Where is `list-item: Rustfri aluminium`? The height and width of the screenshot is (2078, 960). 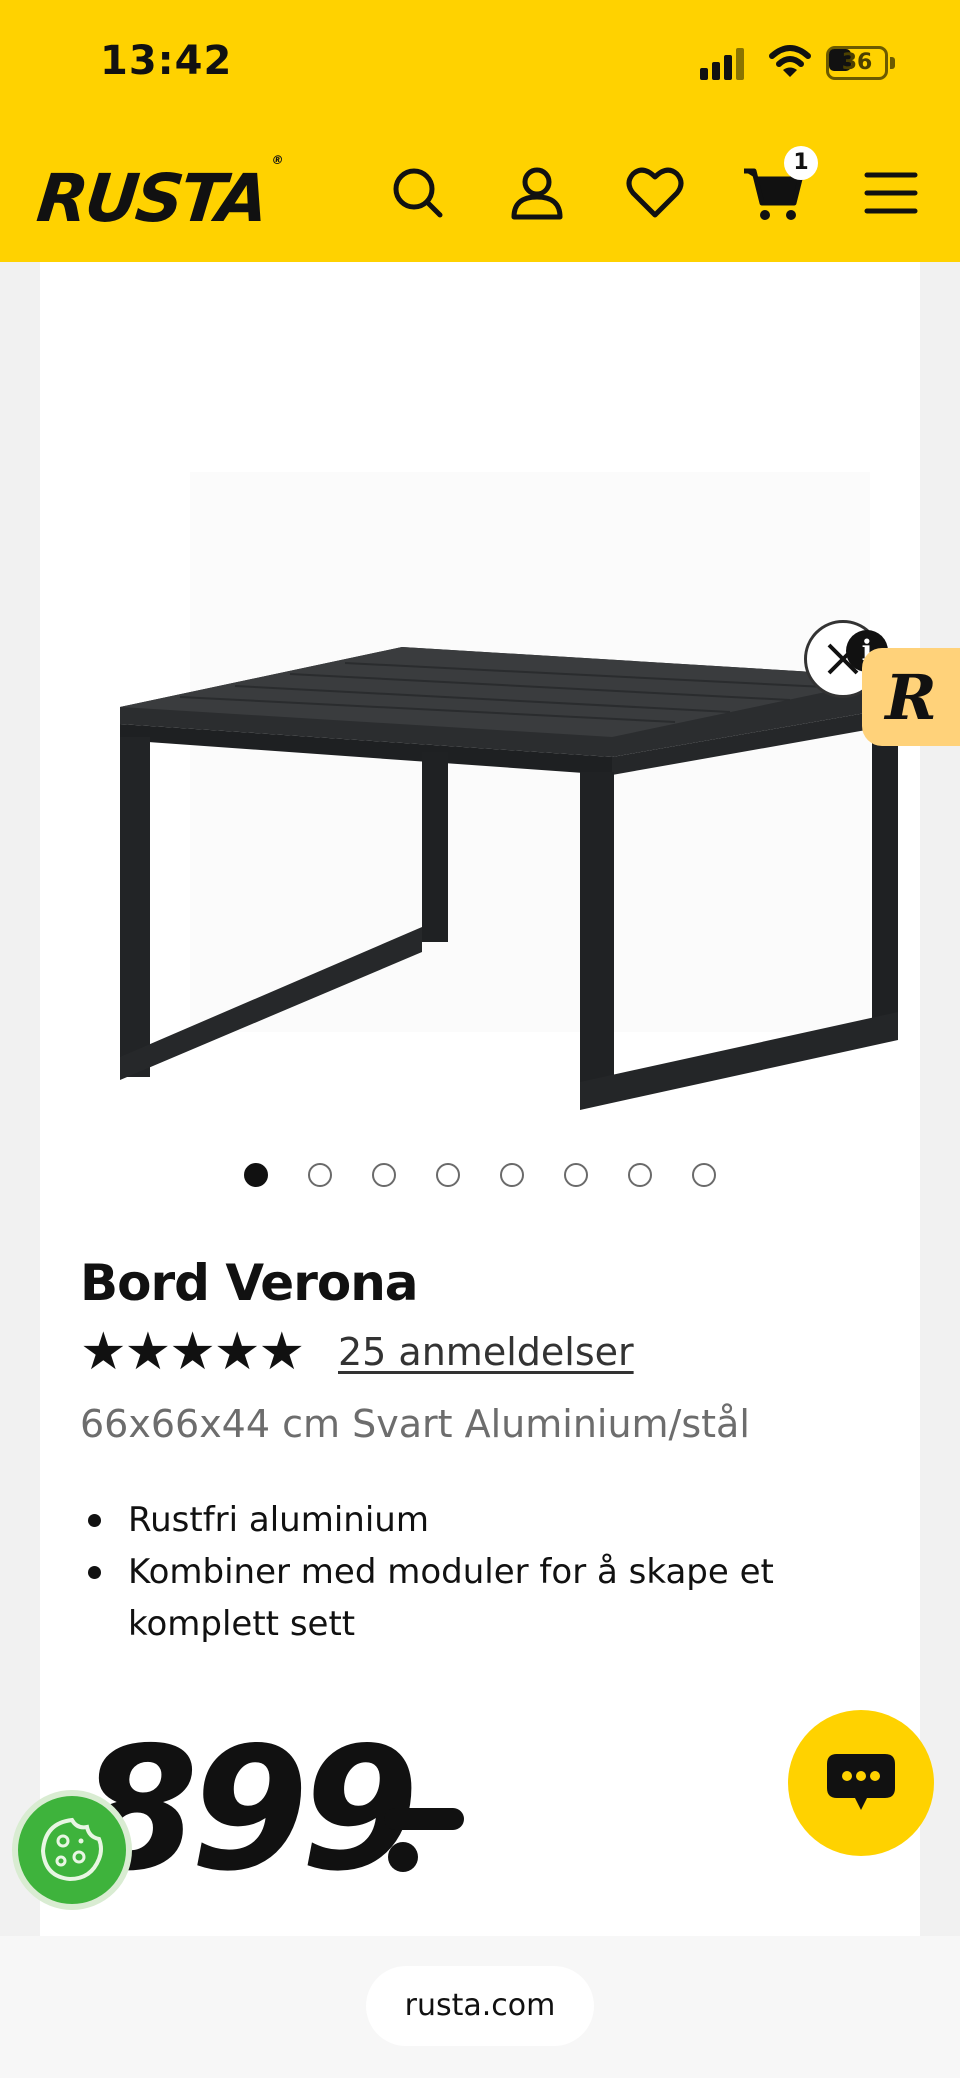
list-item: Rustfri aluminium is located at coordinates (460, 1520).